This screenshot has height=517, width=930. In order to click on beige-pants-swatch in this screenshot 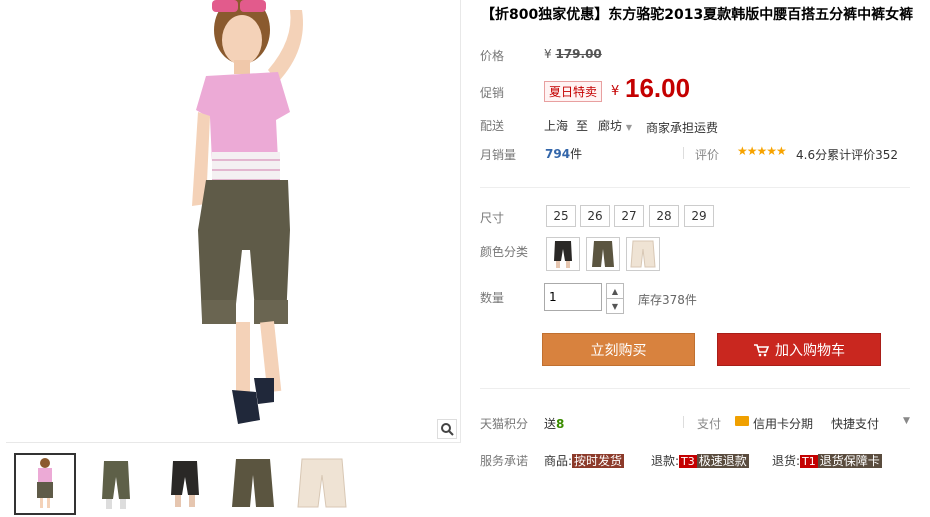, I will do `click(643, 254)`.